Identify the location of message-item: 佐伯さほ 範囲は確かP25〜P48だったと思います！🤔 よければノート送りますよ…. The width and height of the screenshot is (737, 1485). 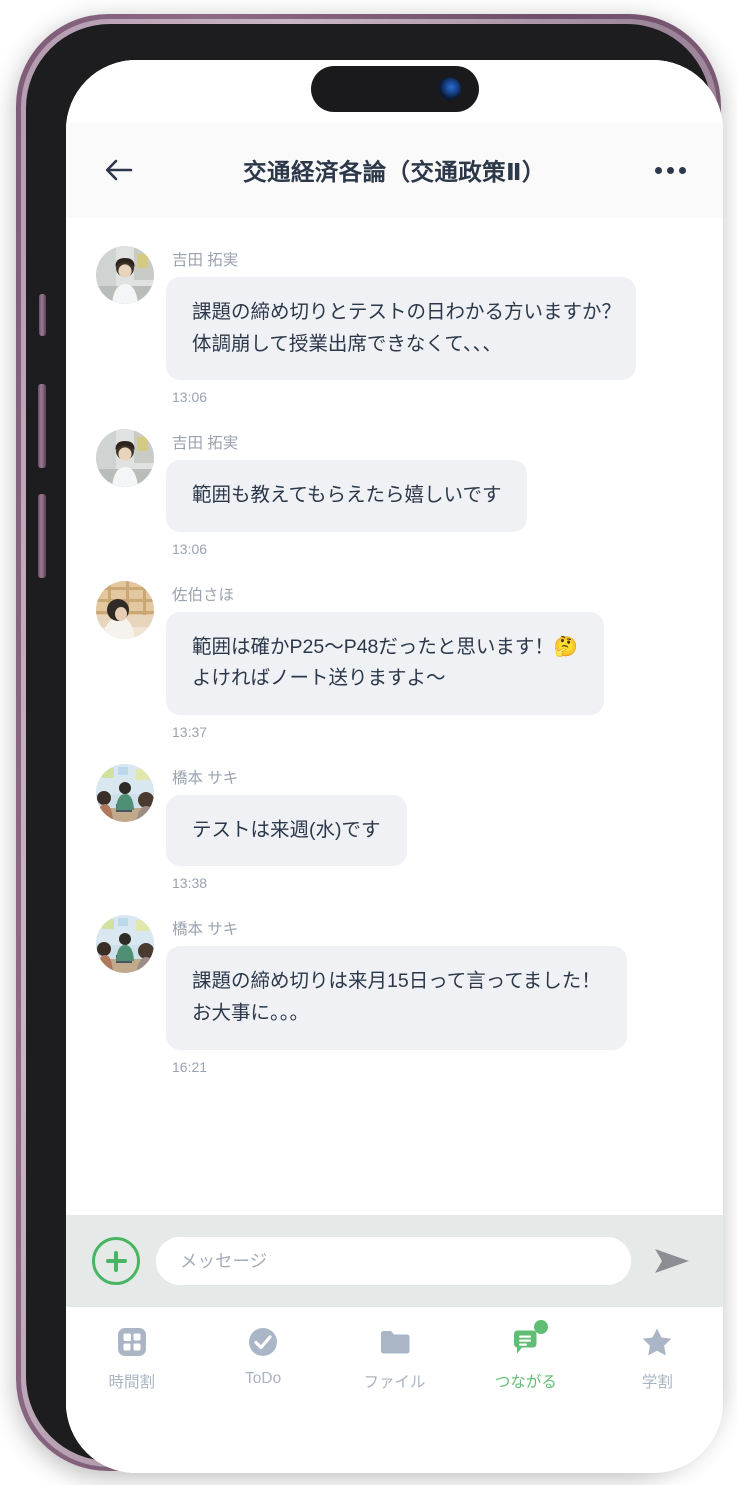
(394, 659).